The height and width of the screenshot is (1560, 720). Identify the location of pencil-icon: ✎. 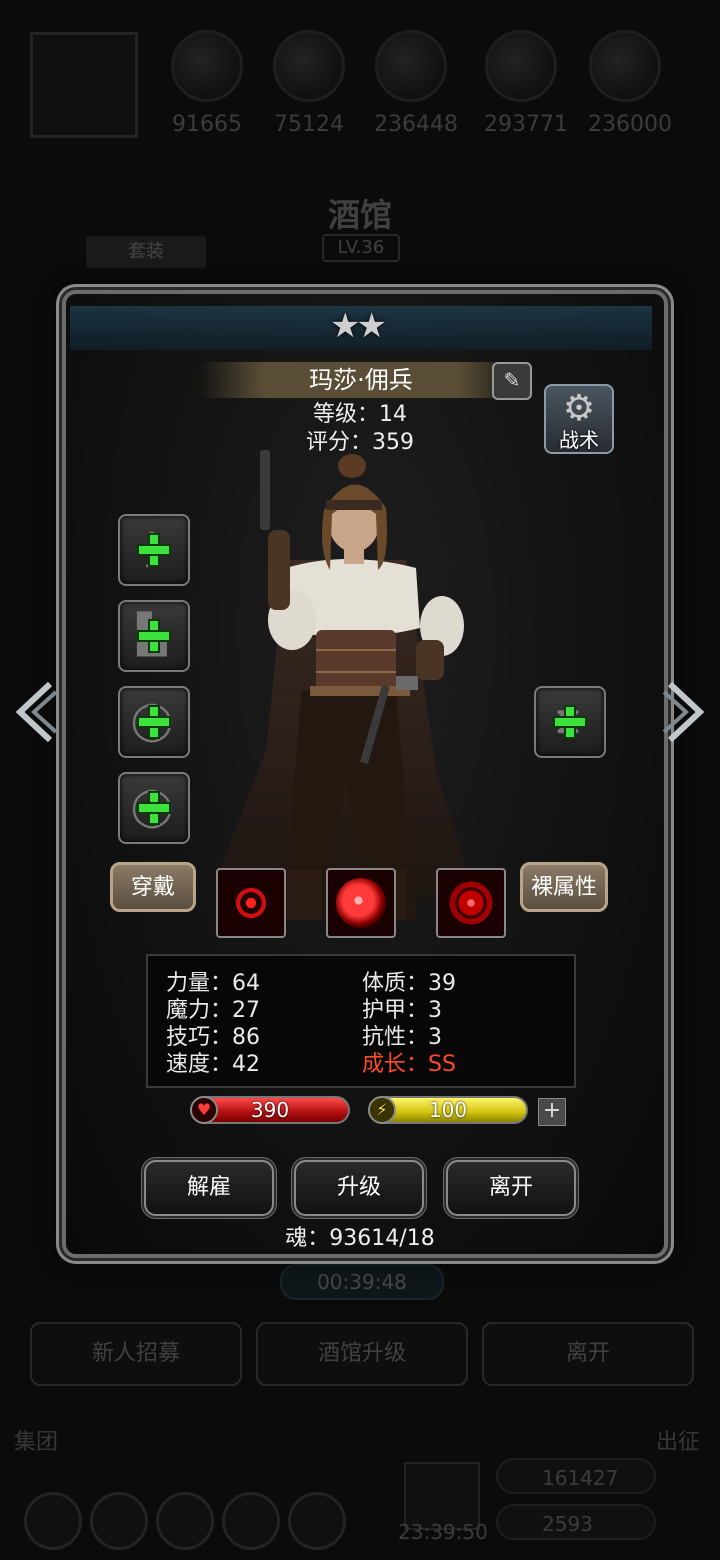
(512, 380).